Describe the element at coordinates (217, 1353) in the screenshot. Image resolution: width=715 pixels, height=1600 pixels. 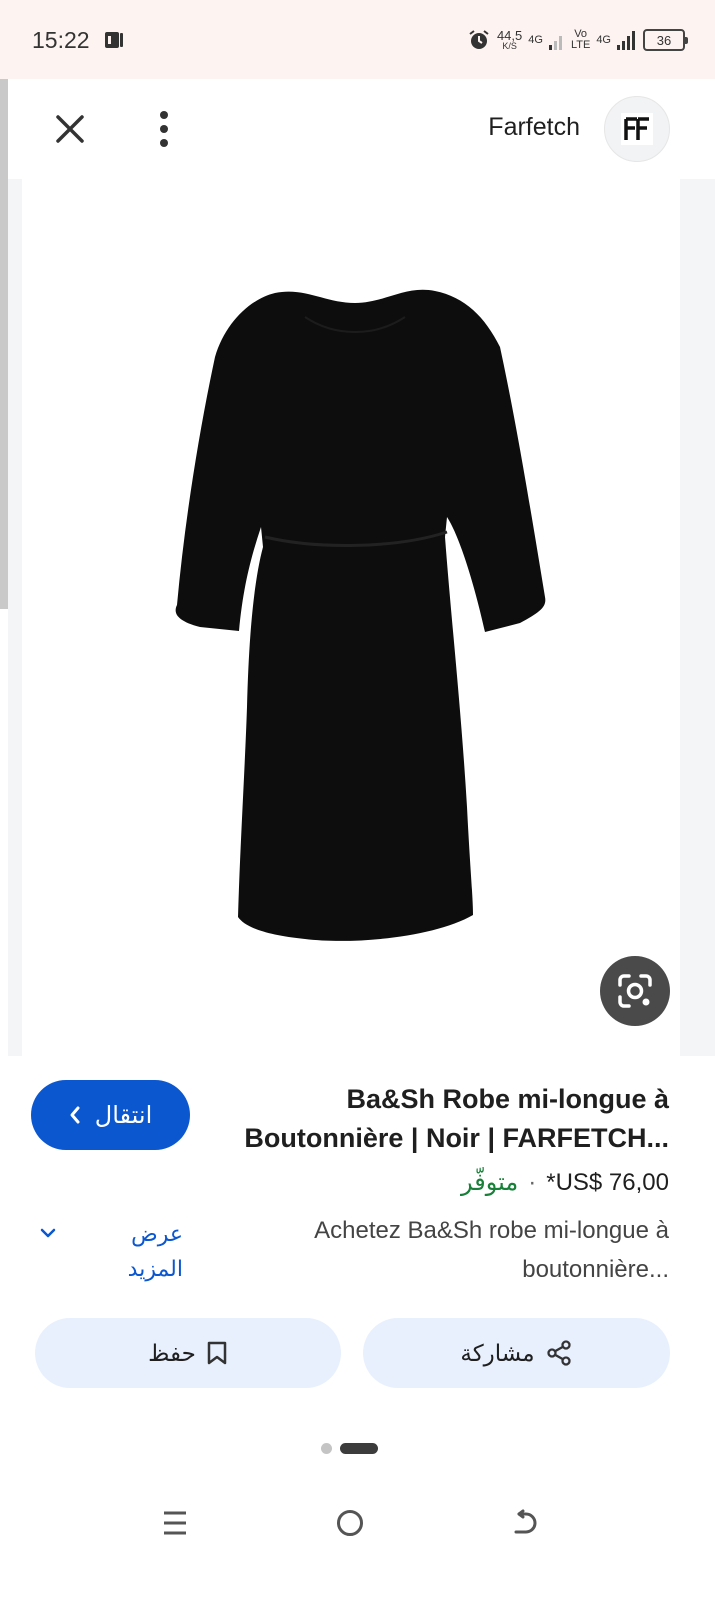
I see `bookmark-icon` at that location.